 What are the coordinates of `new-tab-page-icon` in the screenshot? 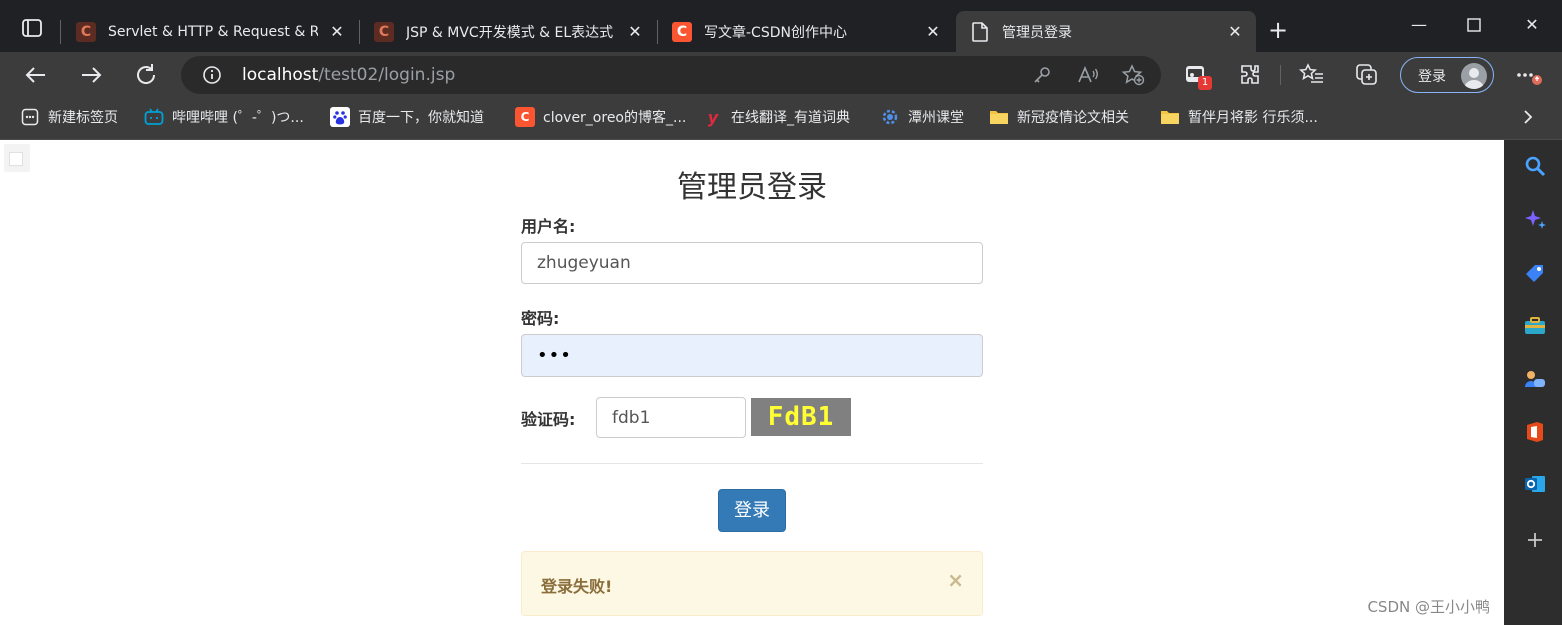 It's located at (30, 117).